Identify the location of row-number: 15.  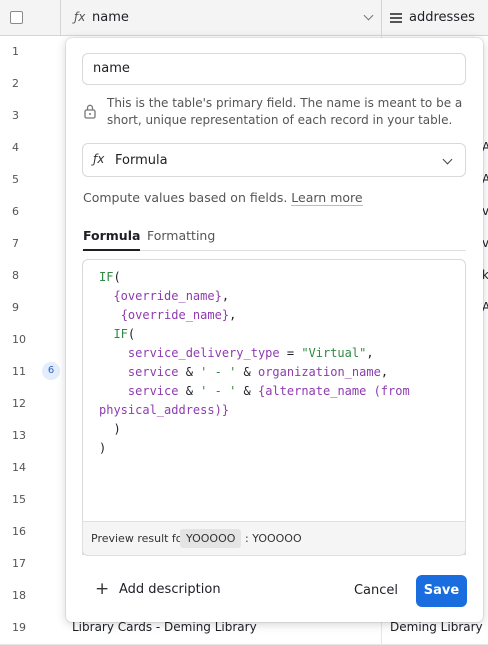
(19, 499).